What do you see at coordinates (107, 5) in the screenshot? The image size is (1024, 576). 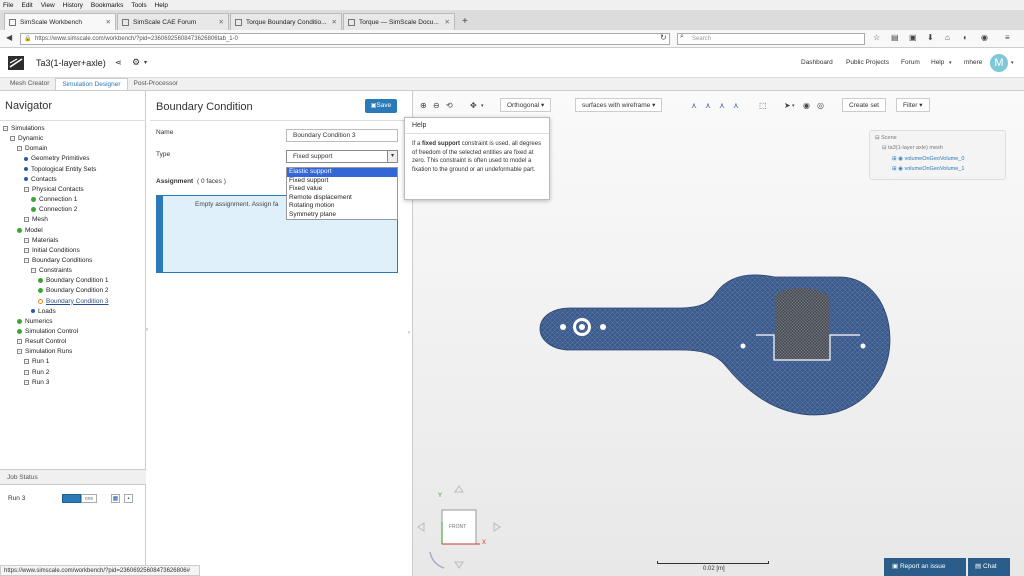 I see `menu-bookmarks: Bookmarks` at bounding box center [107, 5].